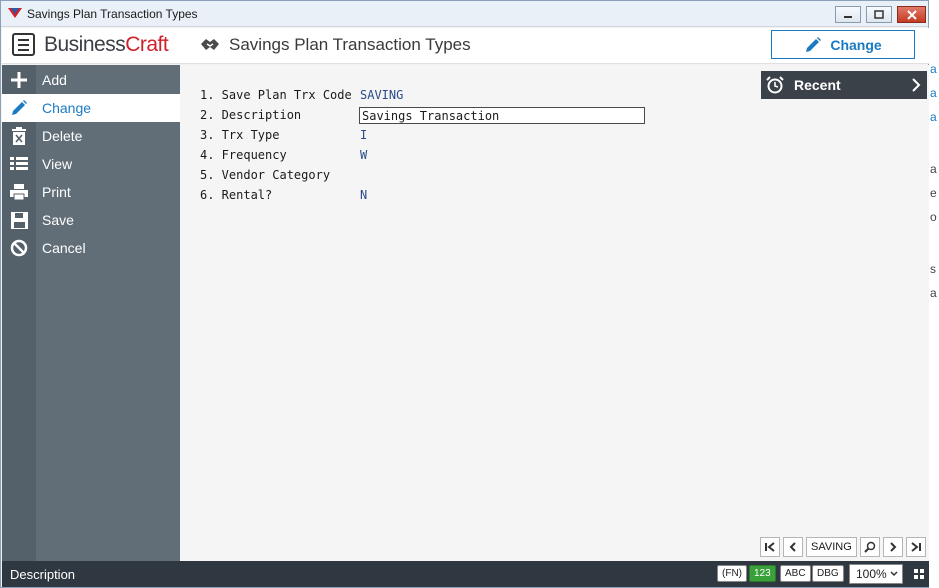  Describe the element at coordinates (283, 135) in the screenshot. I see `field-trx-type: 3. Trx Type I` at that location.